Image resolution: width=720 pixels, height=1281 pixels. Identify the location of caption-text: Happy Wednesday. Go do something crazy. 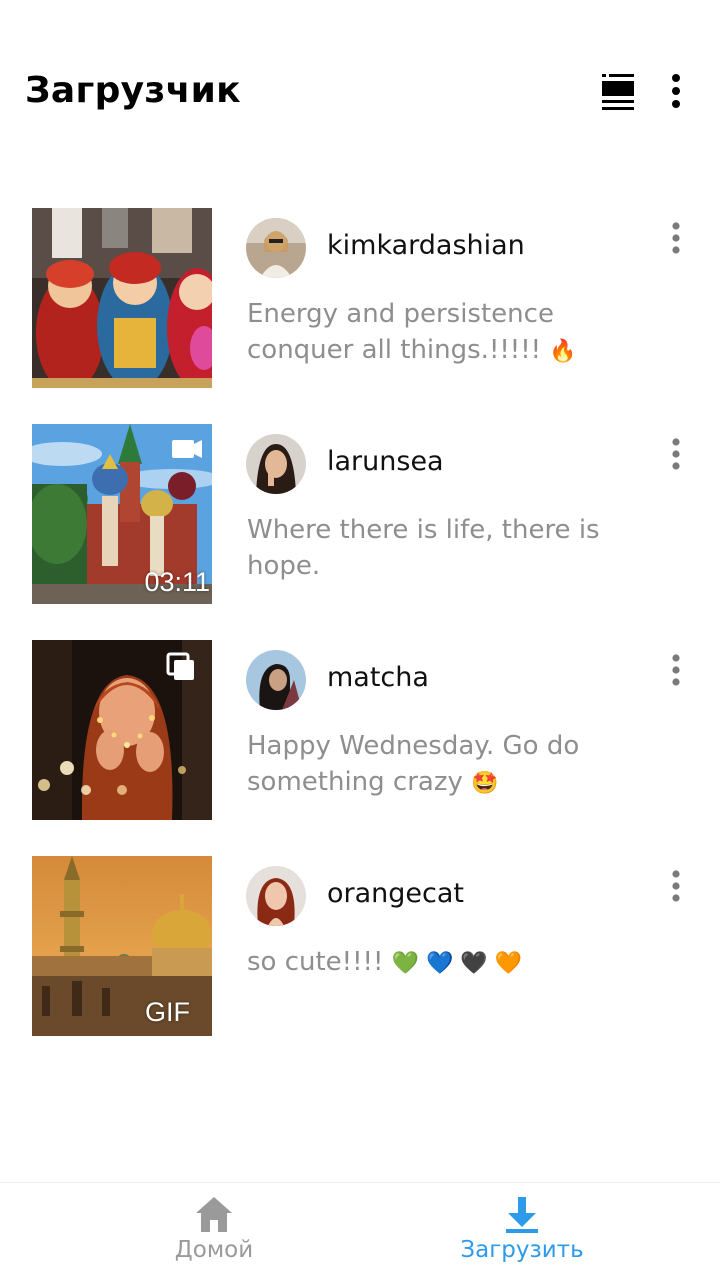
(413, 764).